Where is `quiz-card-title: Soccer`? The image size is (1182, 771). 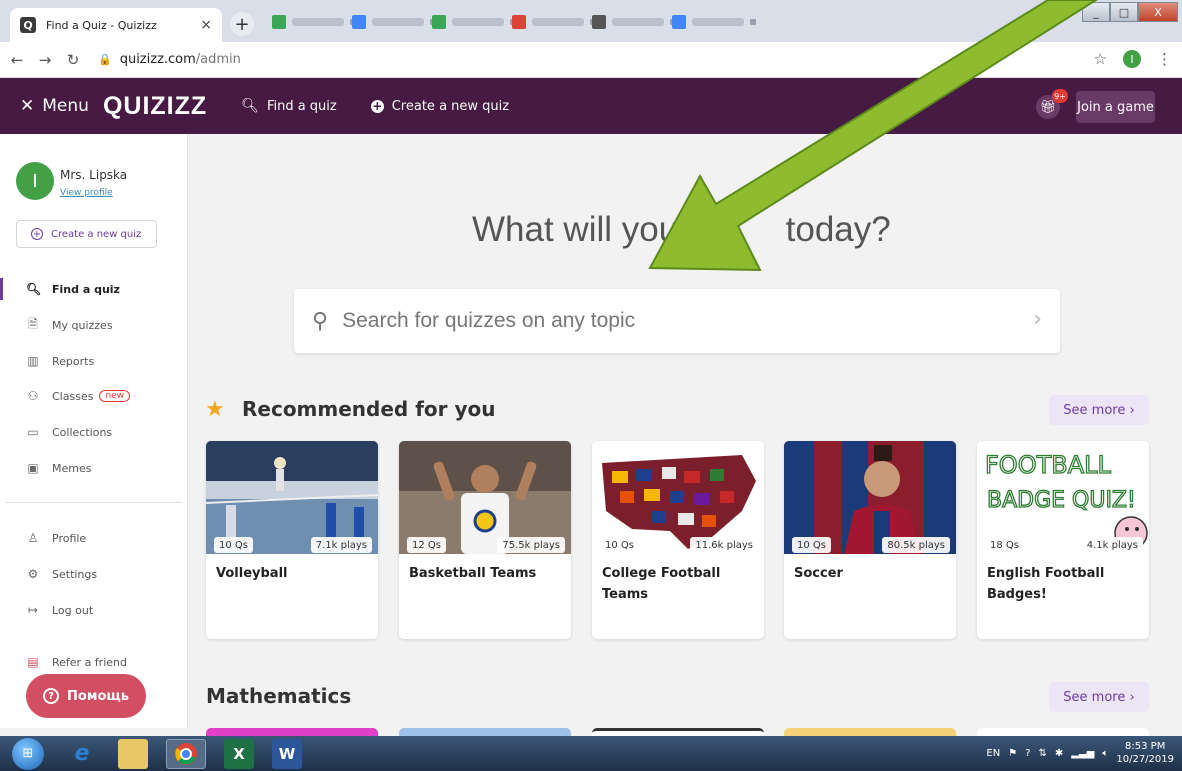
quiz-card-title: Soccer is located at coordinates (818, 573).